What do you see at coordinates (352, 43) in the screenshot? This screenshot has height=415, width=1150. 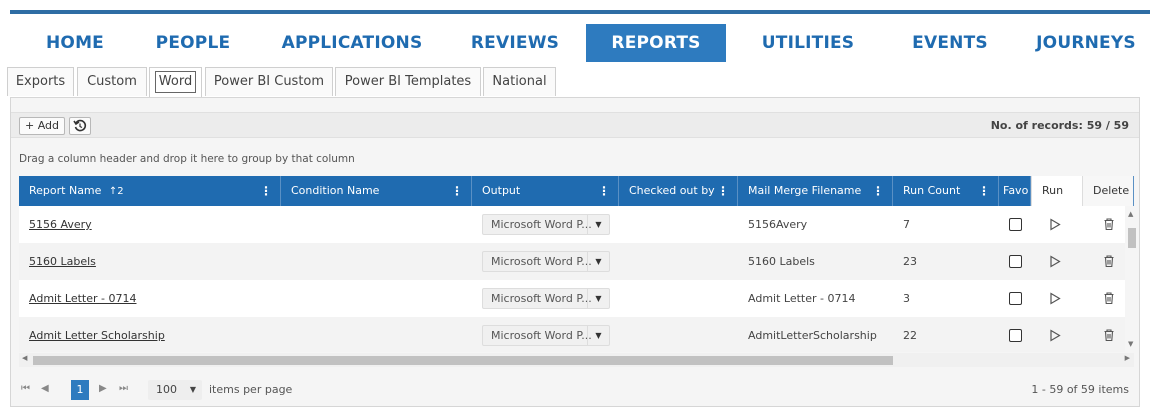 I see `nav-applications: APPLICATIONS` at bounding box center [352, 43].